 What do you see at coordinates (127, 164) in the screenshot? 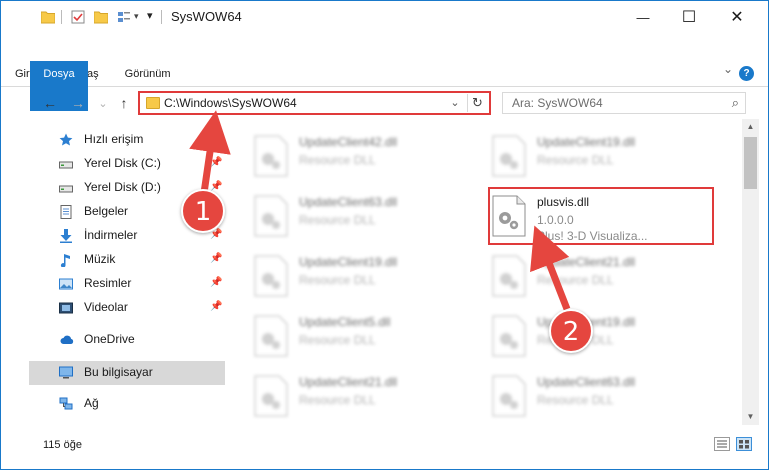
I see `sidebar-item-local-disk-c: Yerel Disk (C:) 📌` at bounding box center [127, 164].